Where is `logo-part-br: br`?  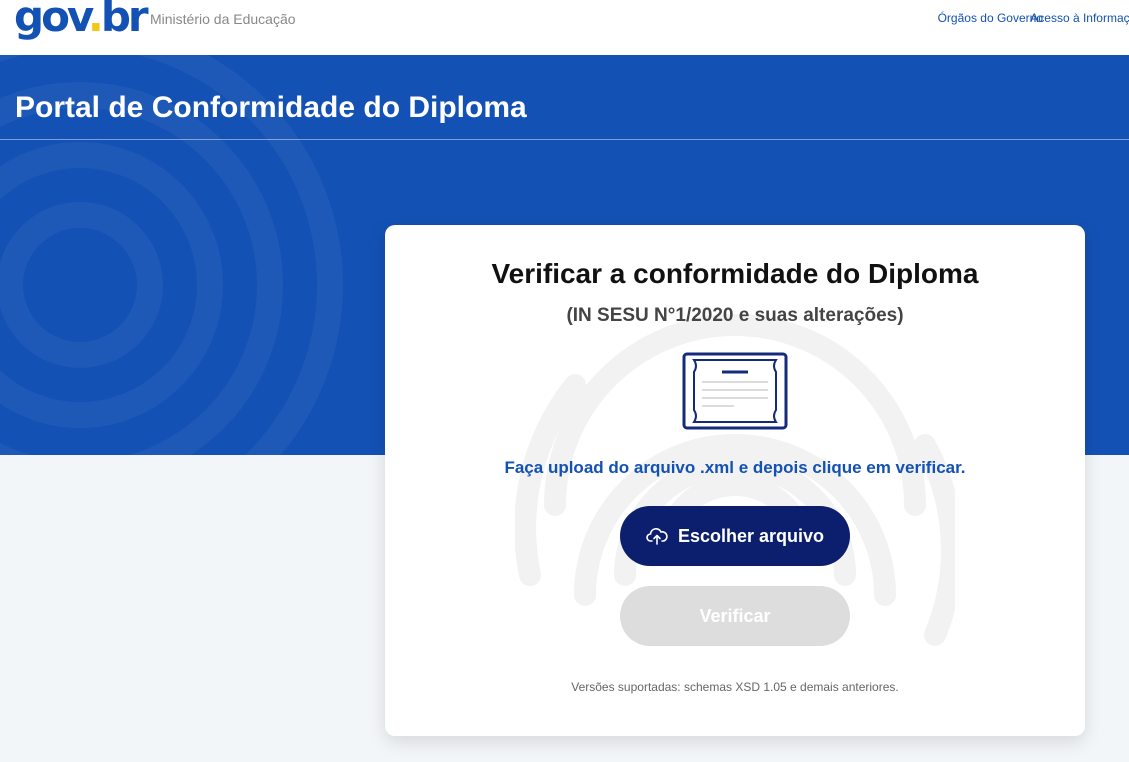 logo-part-br: br is located at coordinates (124, 20).